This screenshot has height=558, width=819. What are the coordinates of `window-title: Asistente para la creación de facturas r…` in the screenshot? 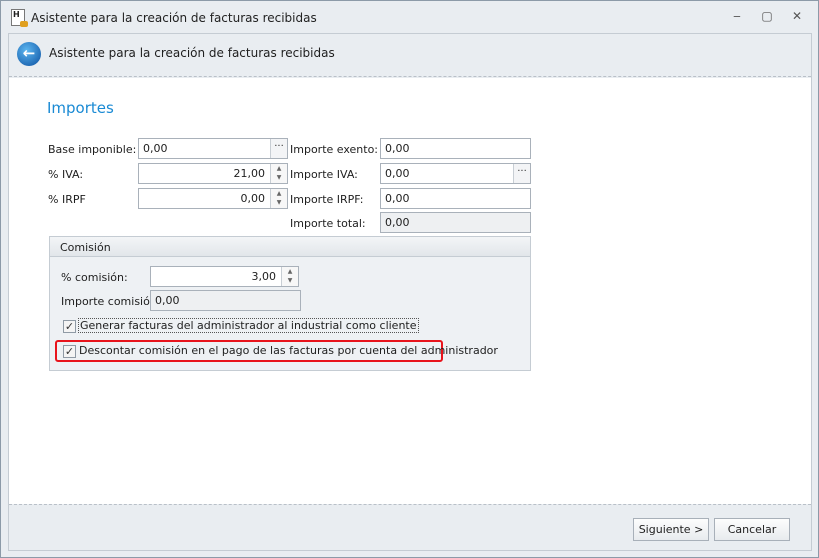 It's located at (174, 18).